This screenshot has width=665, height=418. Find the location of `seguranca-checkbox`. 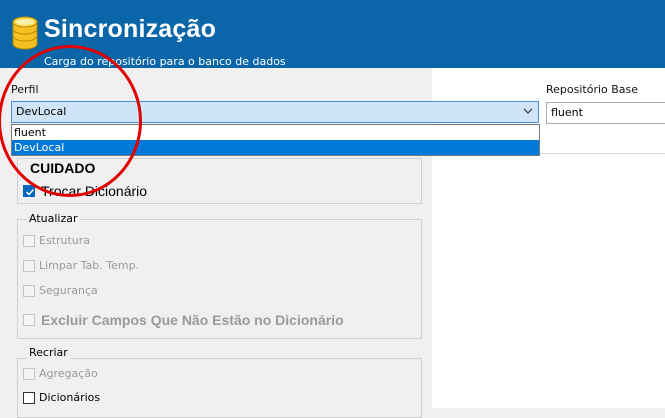

seguranca-checkbox is located at coordinates (29, 291).